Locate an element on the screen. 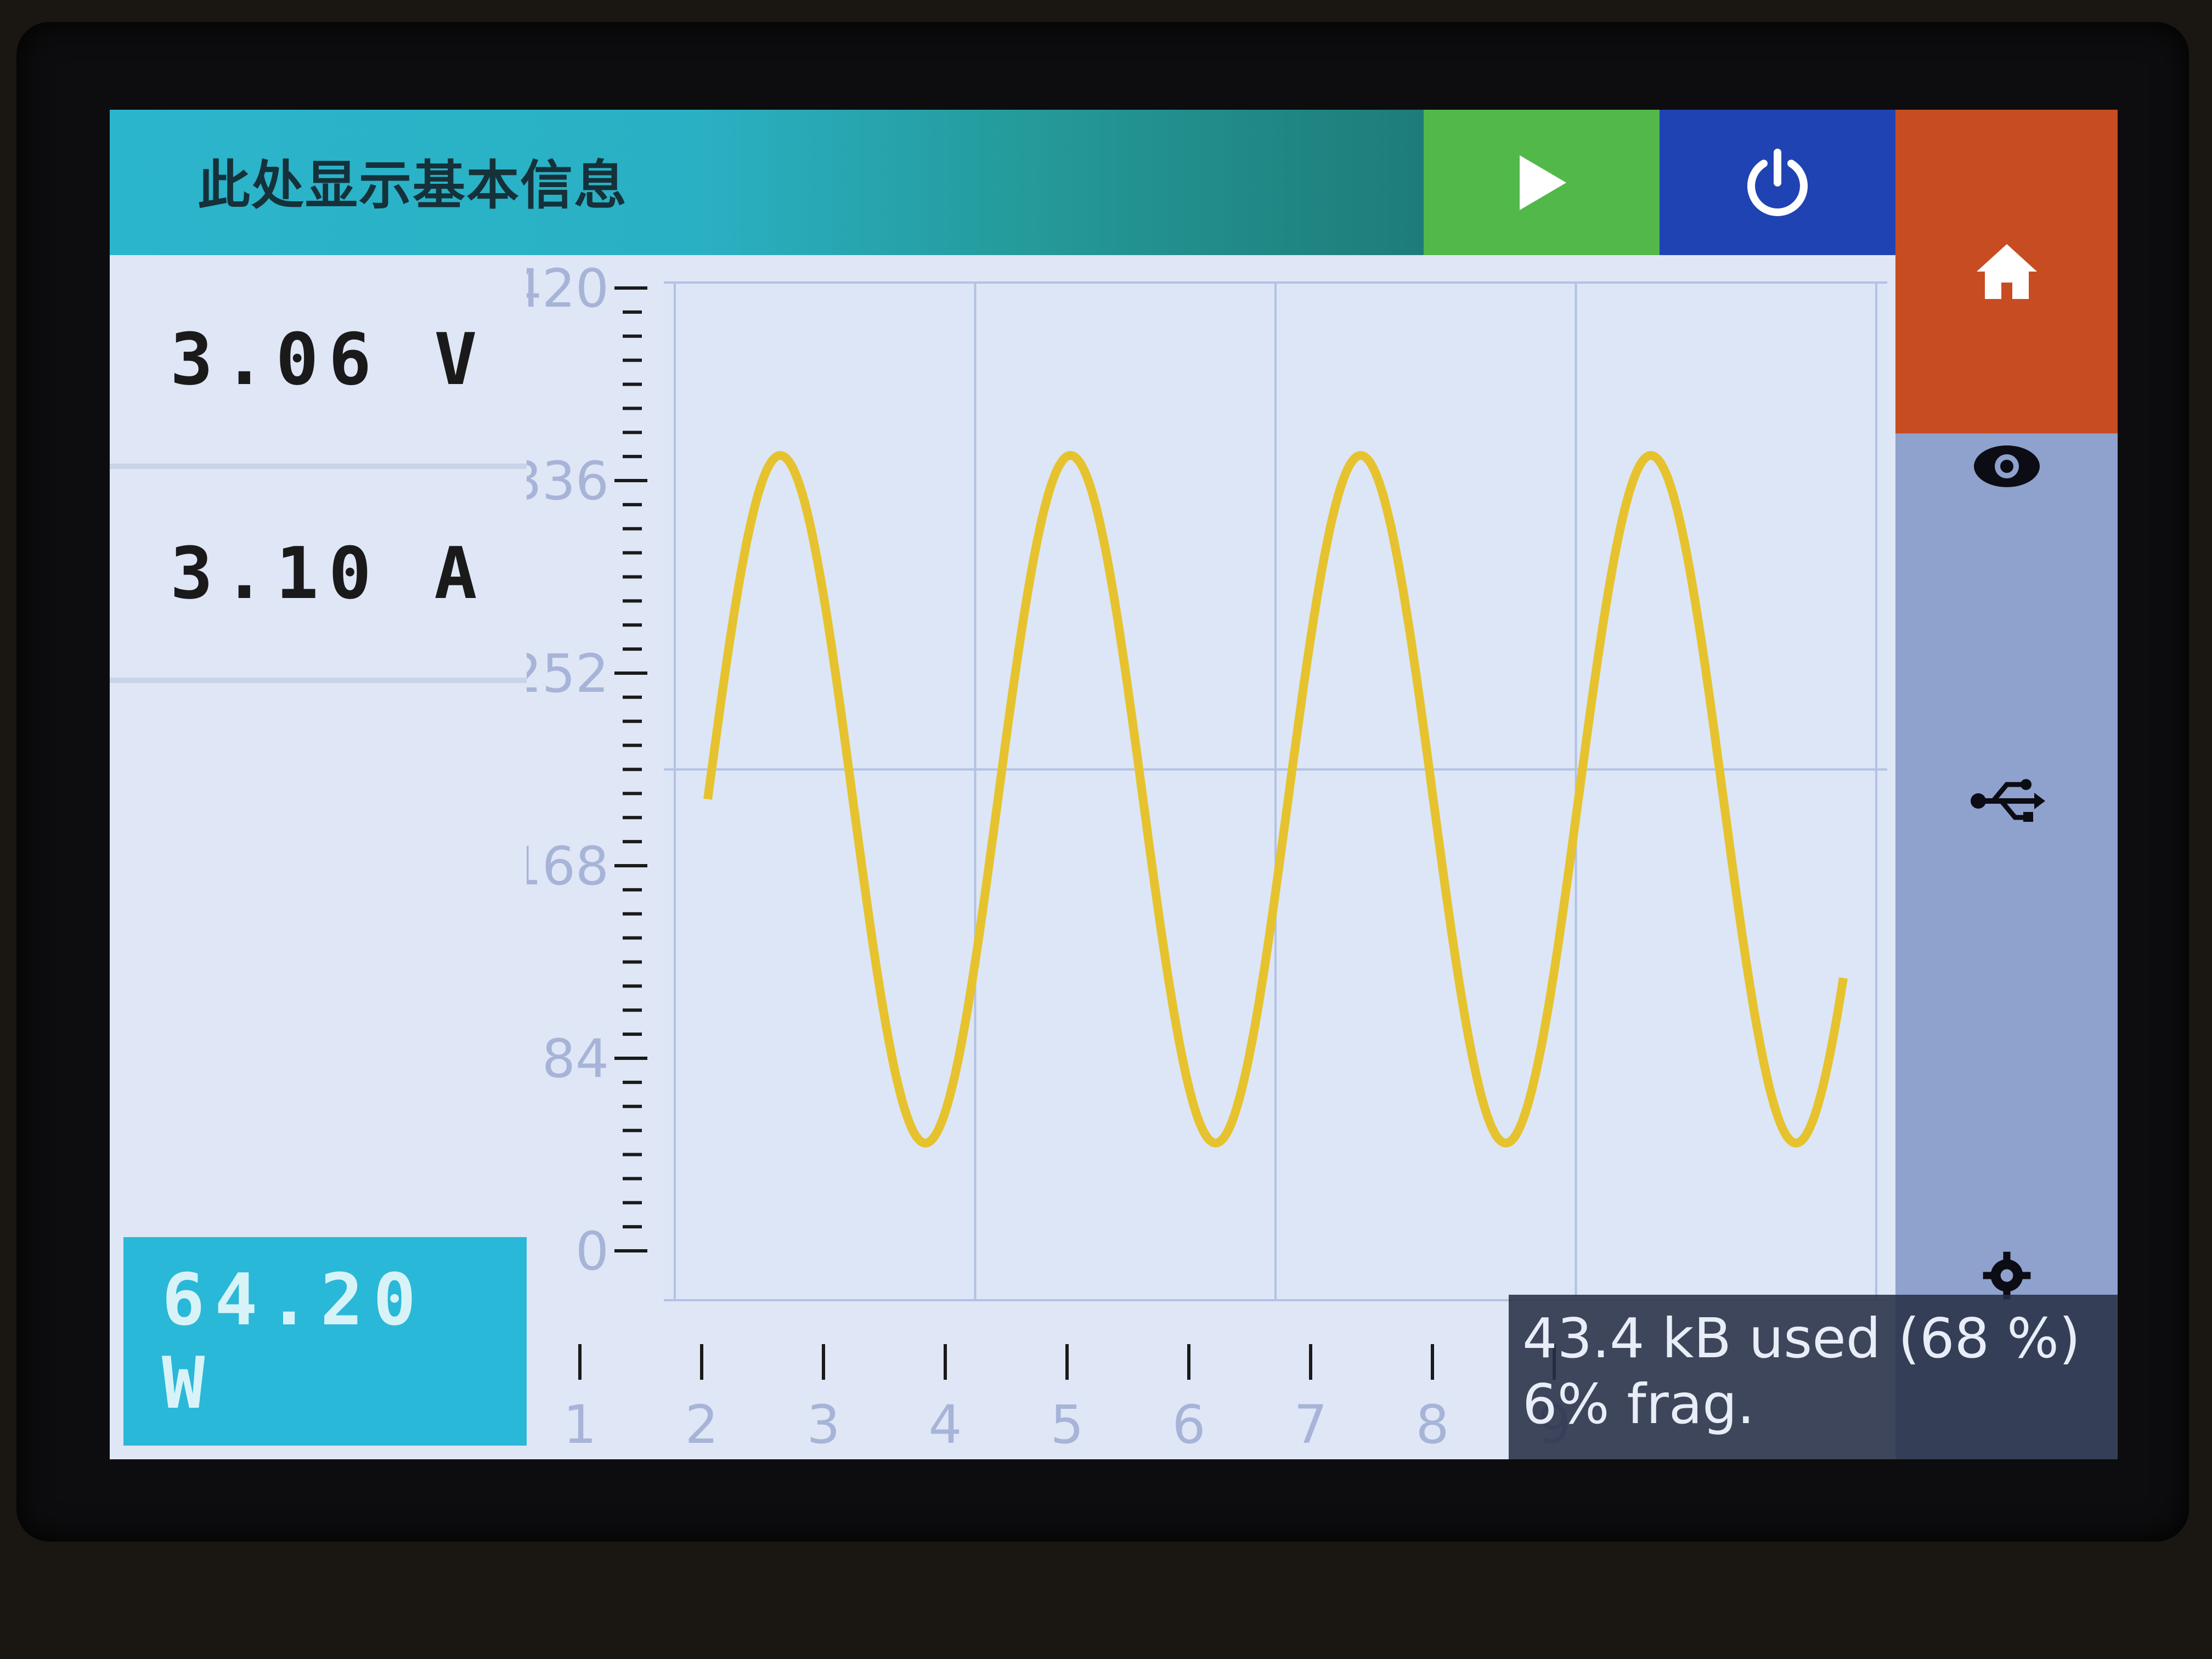 The height and width of the screenshot is (1659, 2212). x-tick-label: 3 is located at coordinates (823, 1424).